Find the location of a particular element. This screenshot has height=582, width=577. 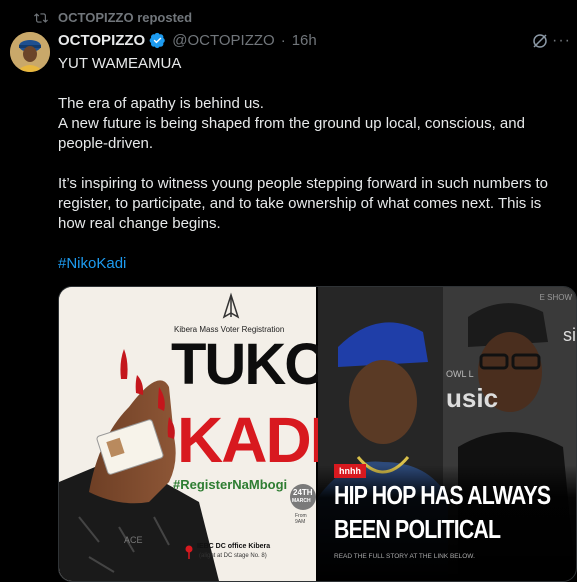

poster-time: From 9AM is located at coordinates (301, 519).